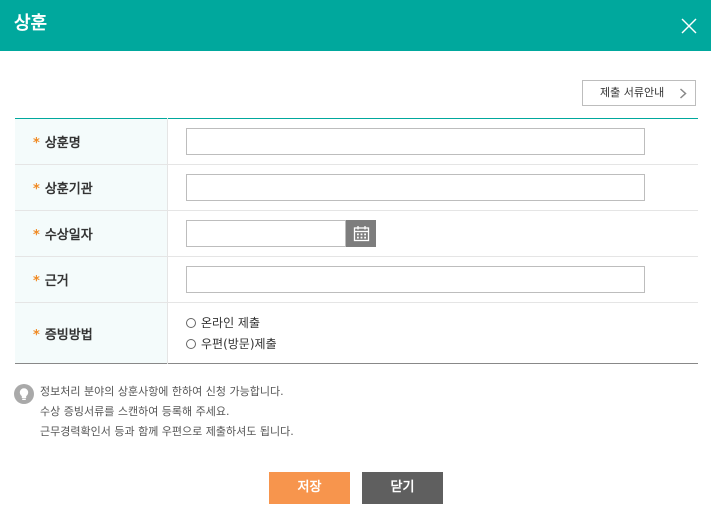 The height and width of the screenshot is (523, 711). Describe the element at coordinates (442, 322) in the screenshot. I see `proof-option-online: 온라인 제출` at that location.